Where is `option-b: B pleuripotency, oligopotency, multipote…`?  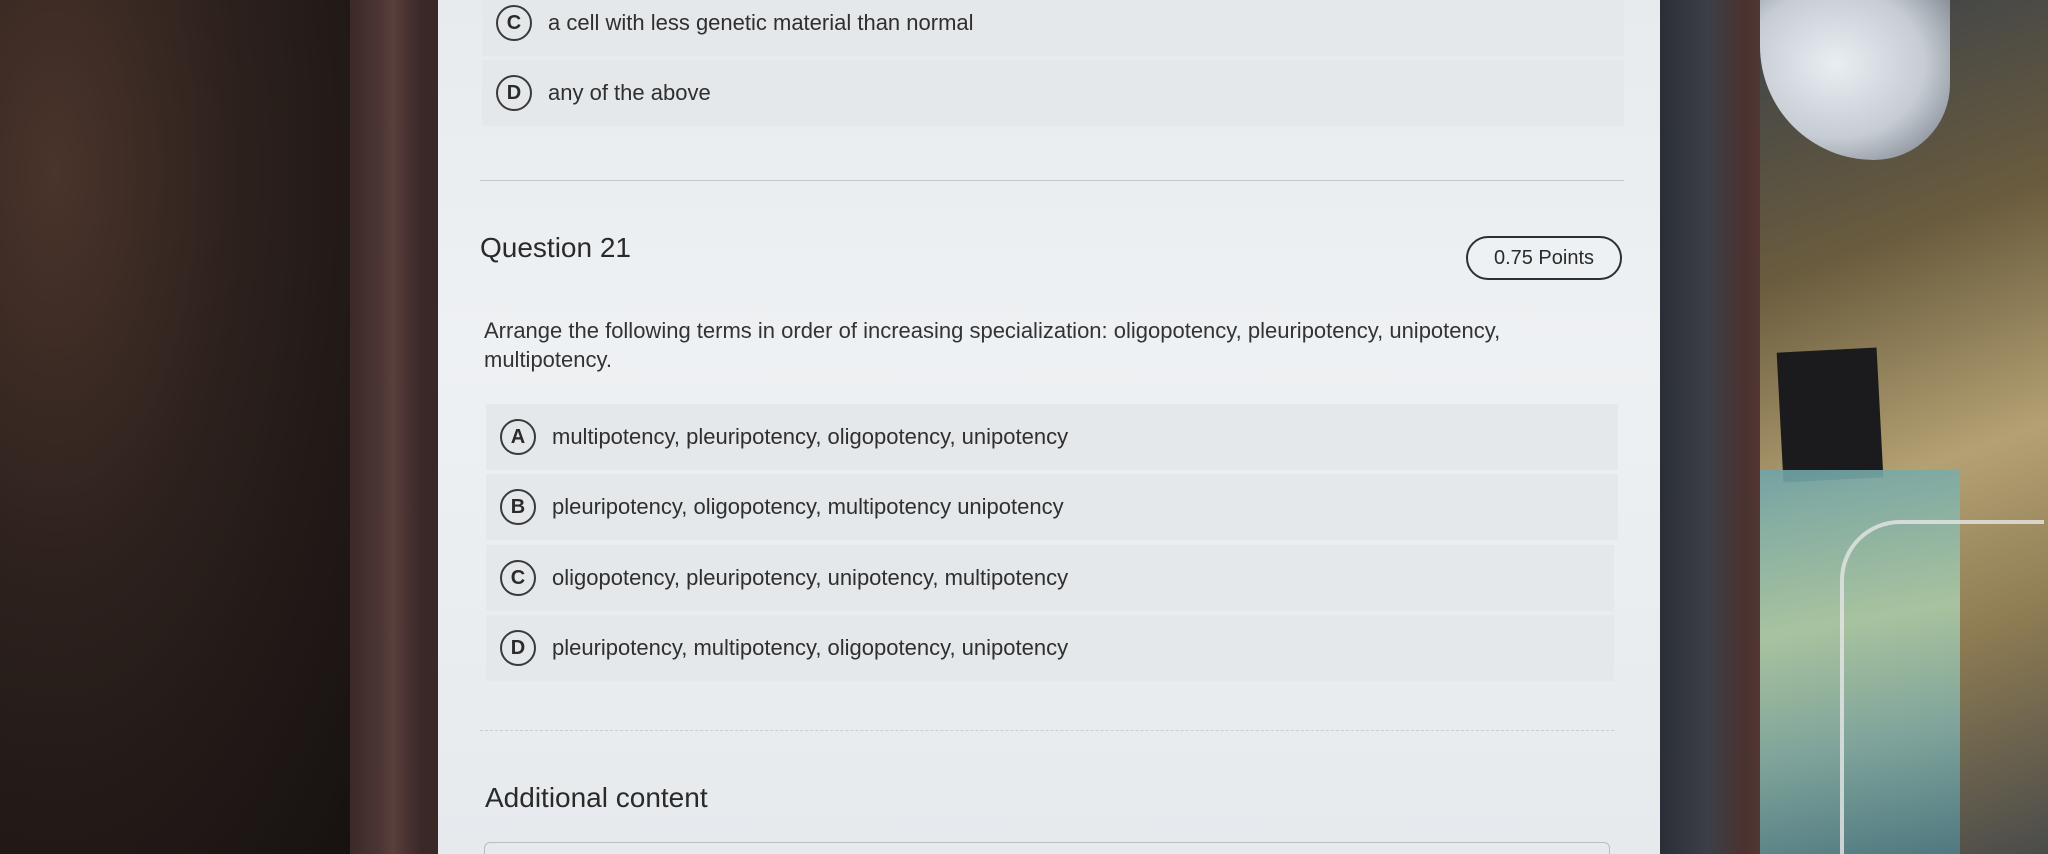 option-b: B pleuripotency, oligopotency, multipote… is located at coordinates (1052, 507).